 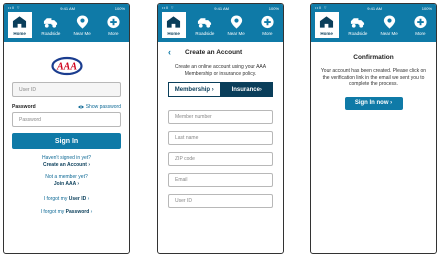 I want to click on back-chevron-icon: ‹, so click(x=169, y=52).